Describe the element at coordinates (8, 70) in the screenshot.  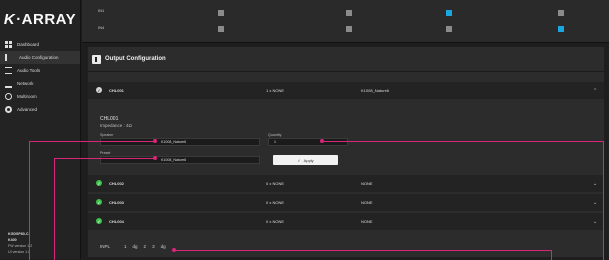
I see `tools-icon` at that location.